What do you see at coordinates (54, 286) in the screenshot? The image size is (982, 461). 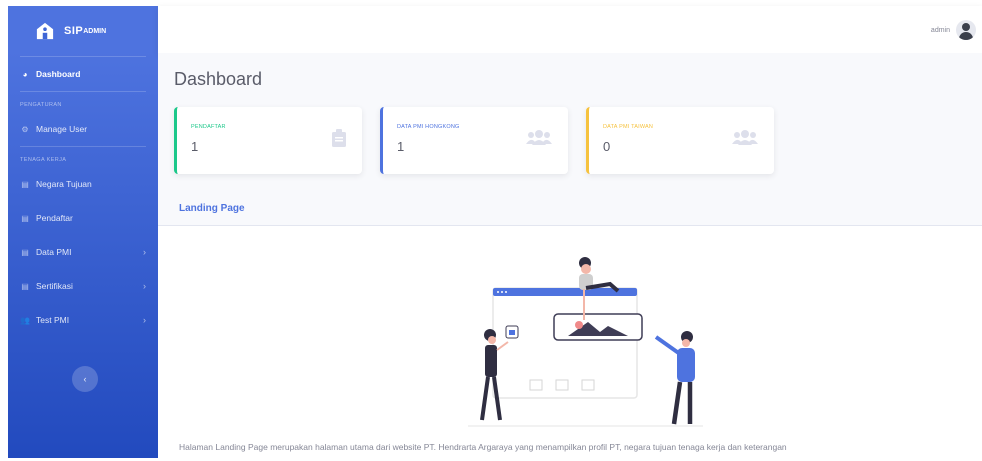 I see `sidebar-item-label: Sertifikasi` at bounding box center [54, 286].